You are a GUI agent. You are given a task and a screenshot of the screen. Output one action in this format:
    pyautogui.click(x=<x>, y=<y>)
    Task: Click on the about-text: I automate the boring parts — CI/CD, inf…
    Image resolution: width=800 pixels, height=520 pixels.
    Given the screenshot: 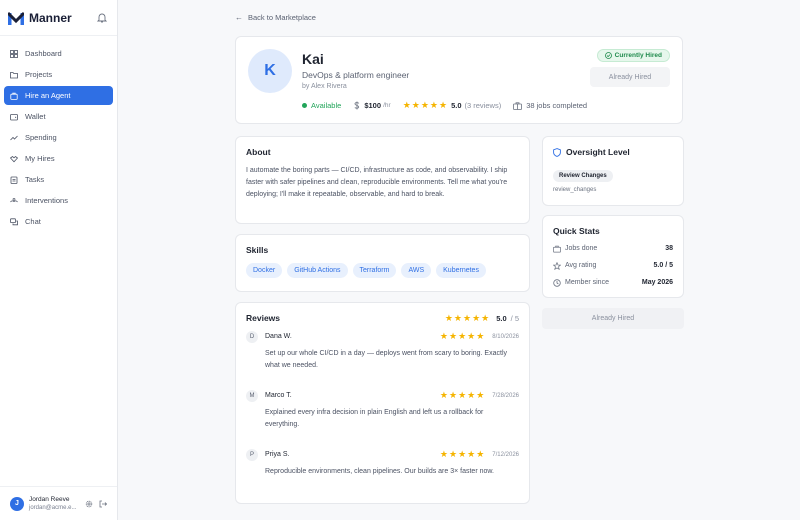 What is the action you would take?
    pyautogui.click(x=377, y=182)
    